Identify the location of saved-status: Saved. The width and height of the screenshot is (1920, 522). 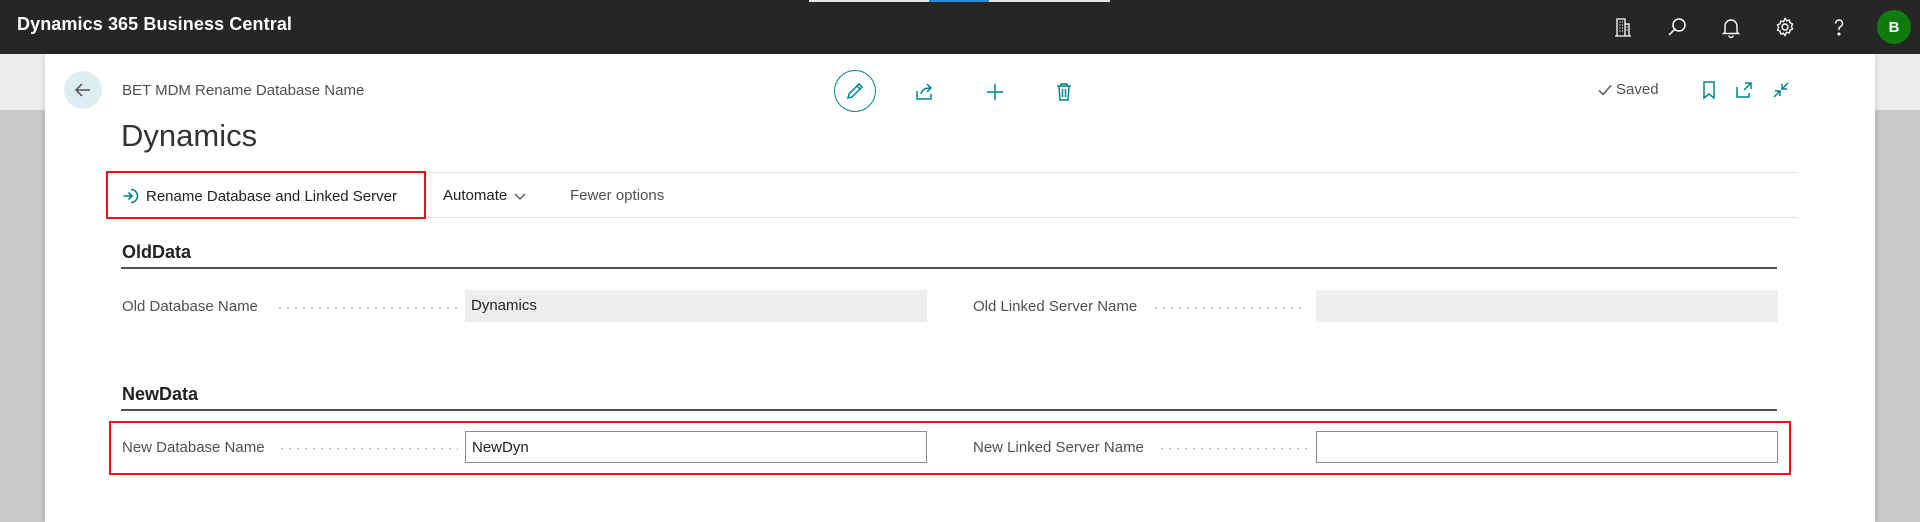
(1628, 89).